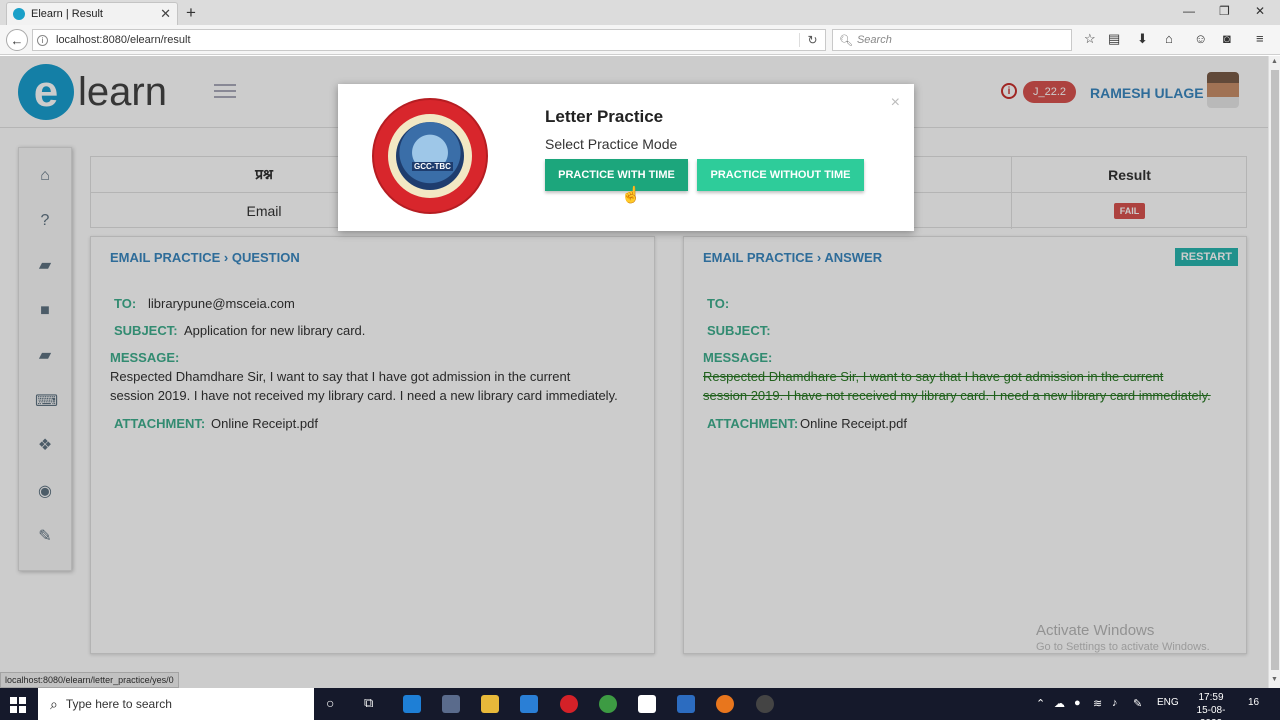 The width and height of the screenshot is (1280, 720). I want to click on reload-icon: ↻, so click(812, 40).